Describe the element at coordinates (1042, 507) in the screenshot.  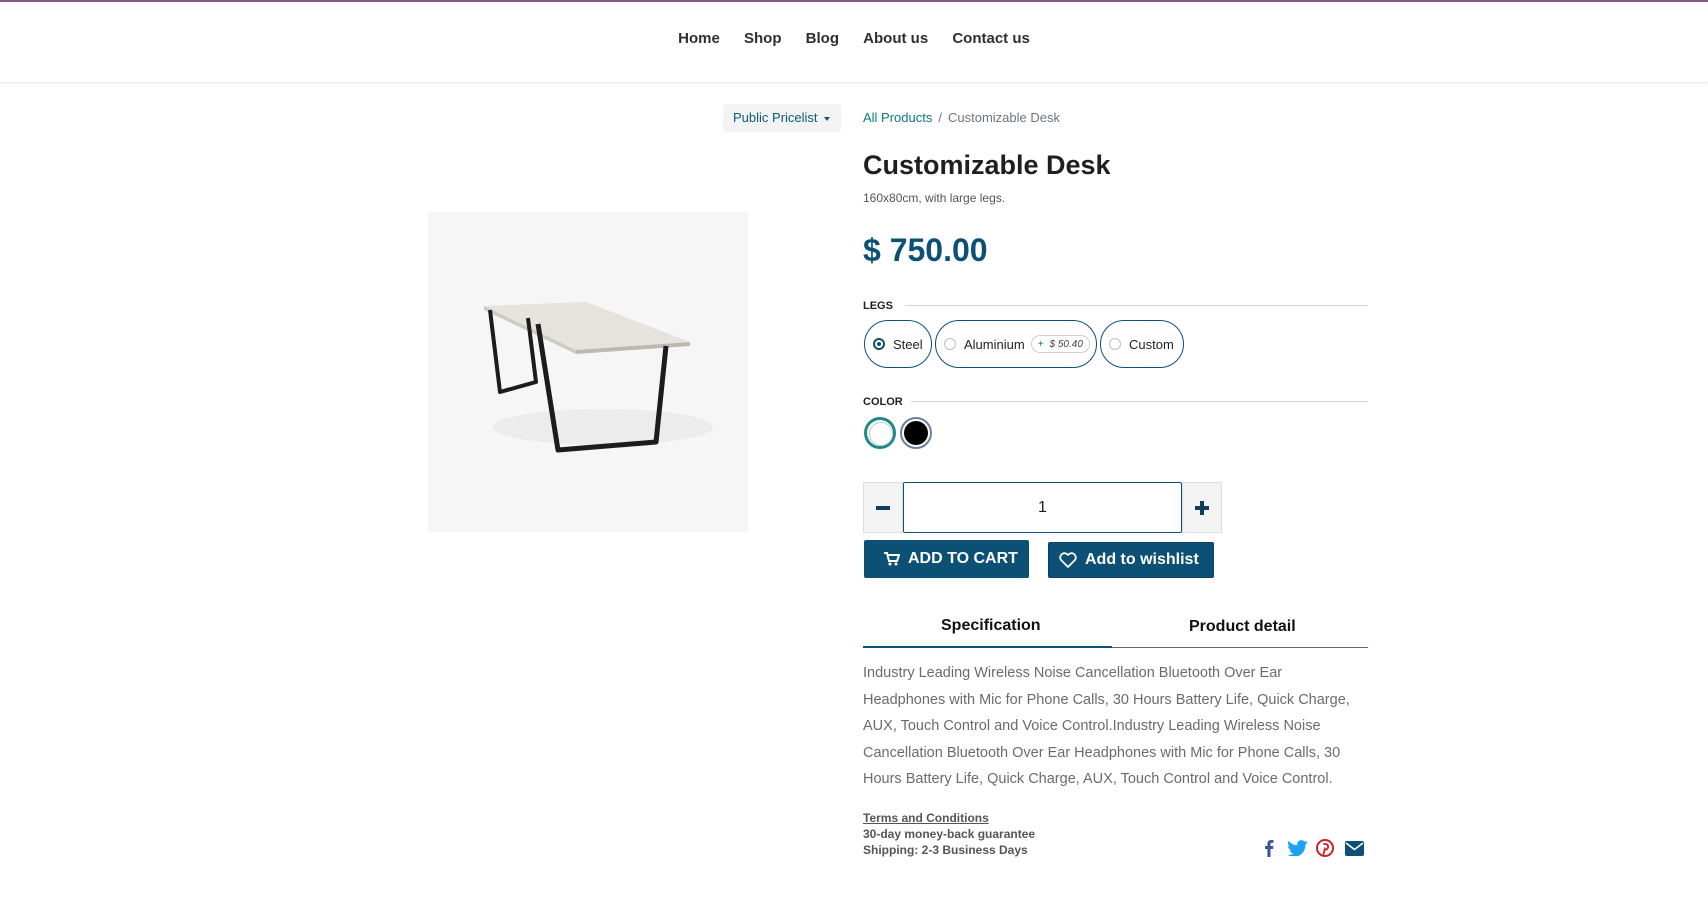
I see `quantity-input` at that location.